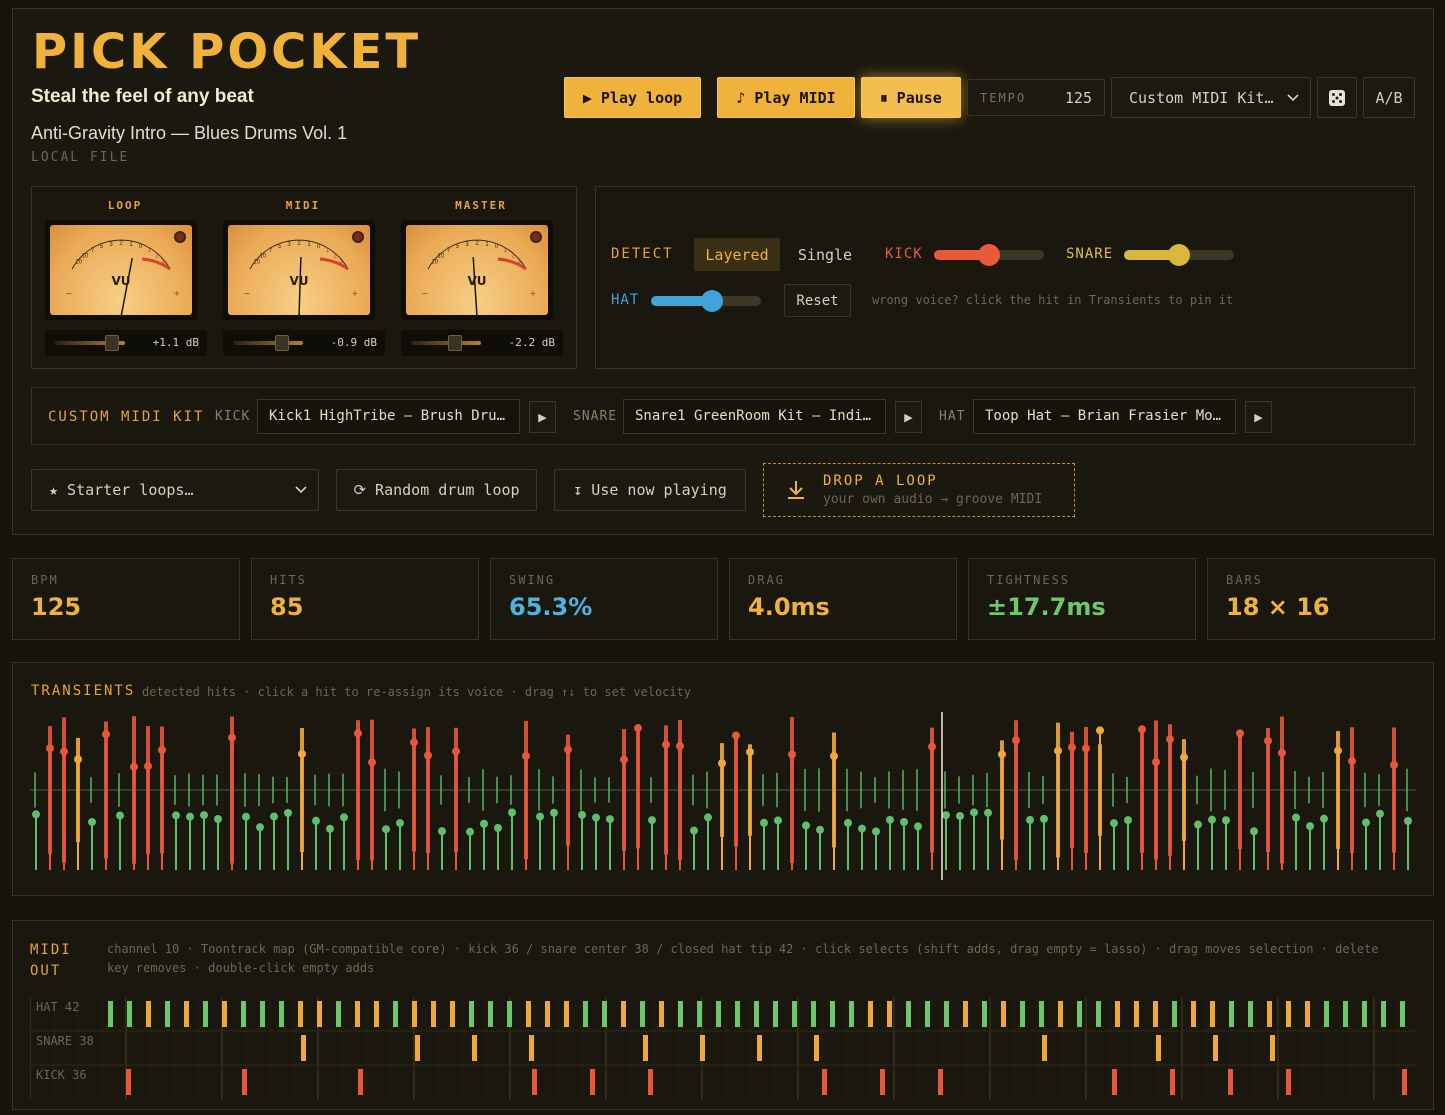  I want to click on snare-preview-button: ▶, so click(908, 417).